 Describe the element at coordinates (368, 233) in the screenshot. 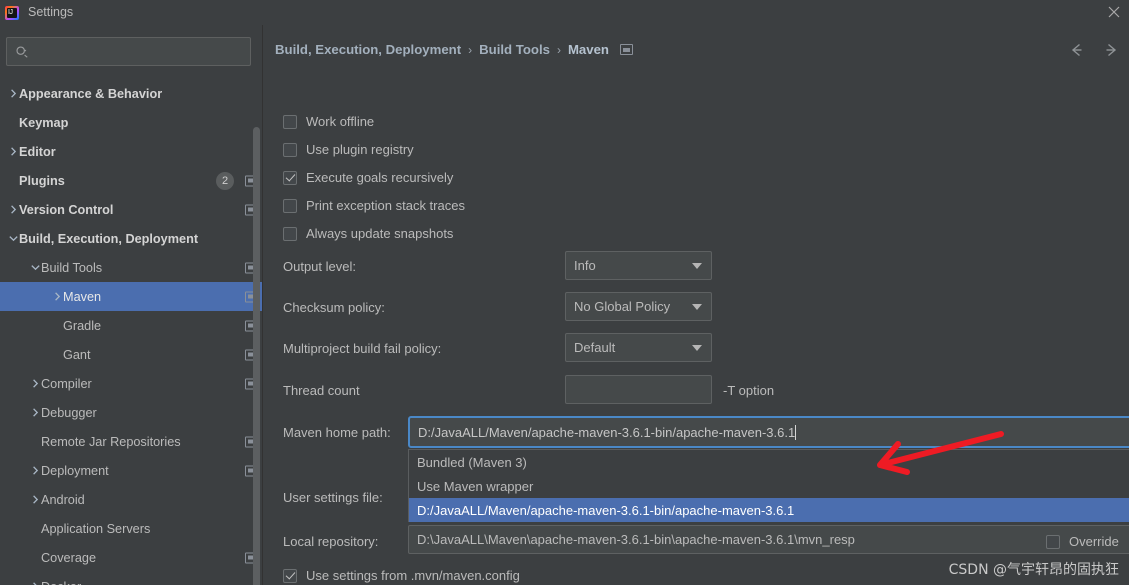

I see `checkbox-row-always-update-snapshots: Always update snapshots` at that location.